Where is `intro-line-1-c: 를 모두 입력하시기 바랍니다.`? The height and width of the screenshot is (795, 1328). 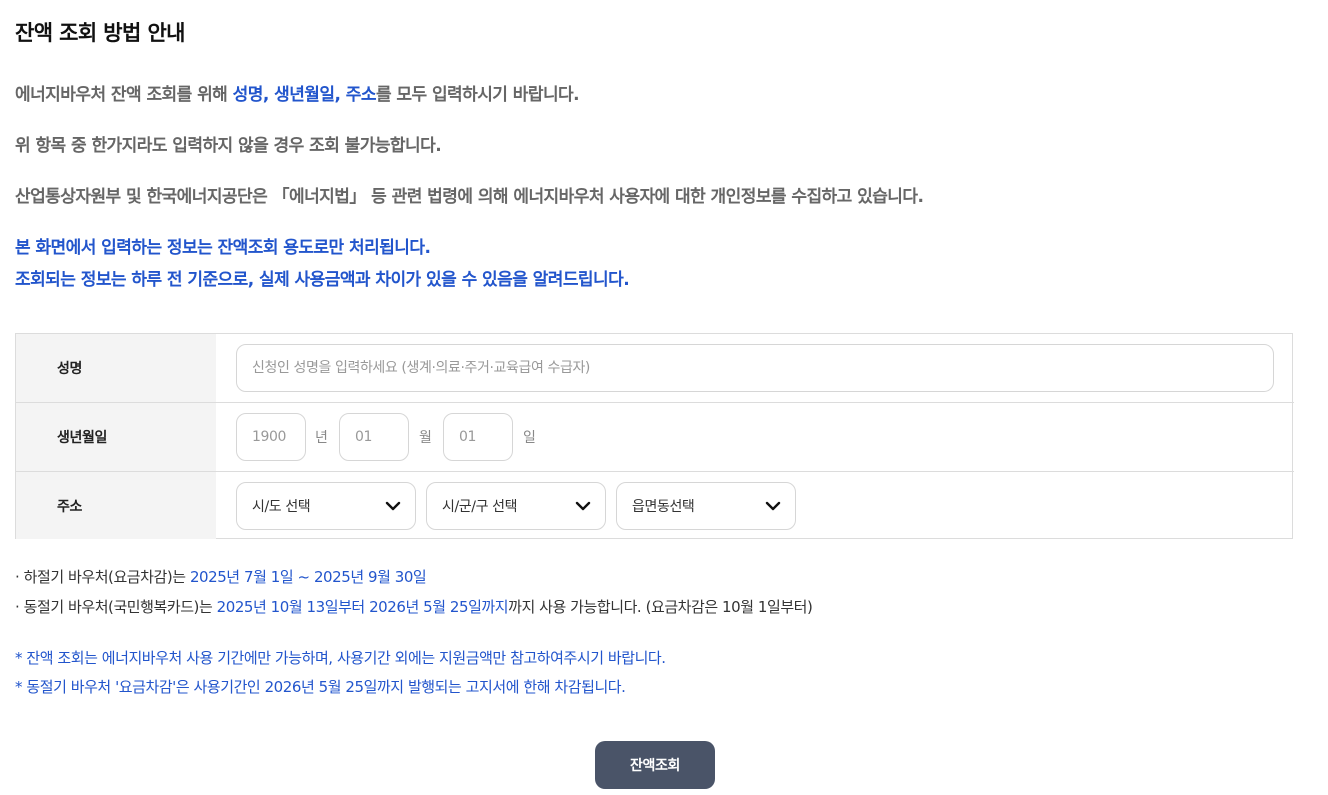
intro-line-1-c: 를 모두 입력하시기 바랍니다. is located at coordinates (477, 95).